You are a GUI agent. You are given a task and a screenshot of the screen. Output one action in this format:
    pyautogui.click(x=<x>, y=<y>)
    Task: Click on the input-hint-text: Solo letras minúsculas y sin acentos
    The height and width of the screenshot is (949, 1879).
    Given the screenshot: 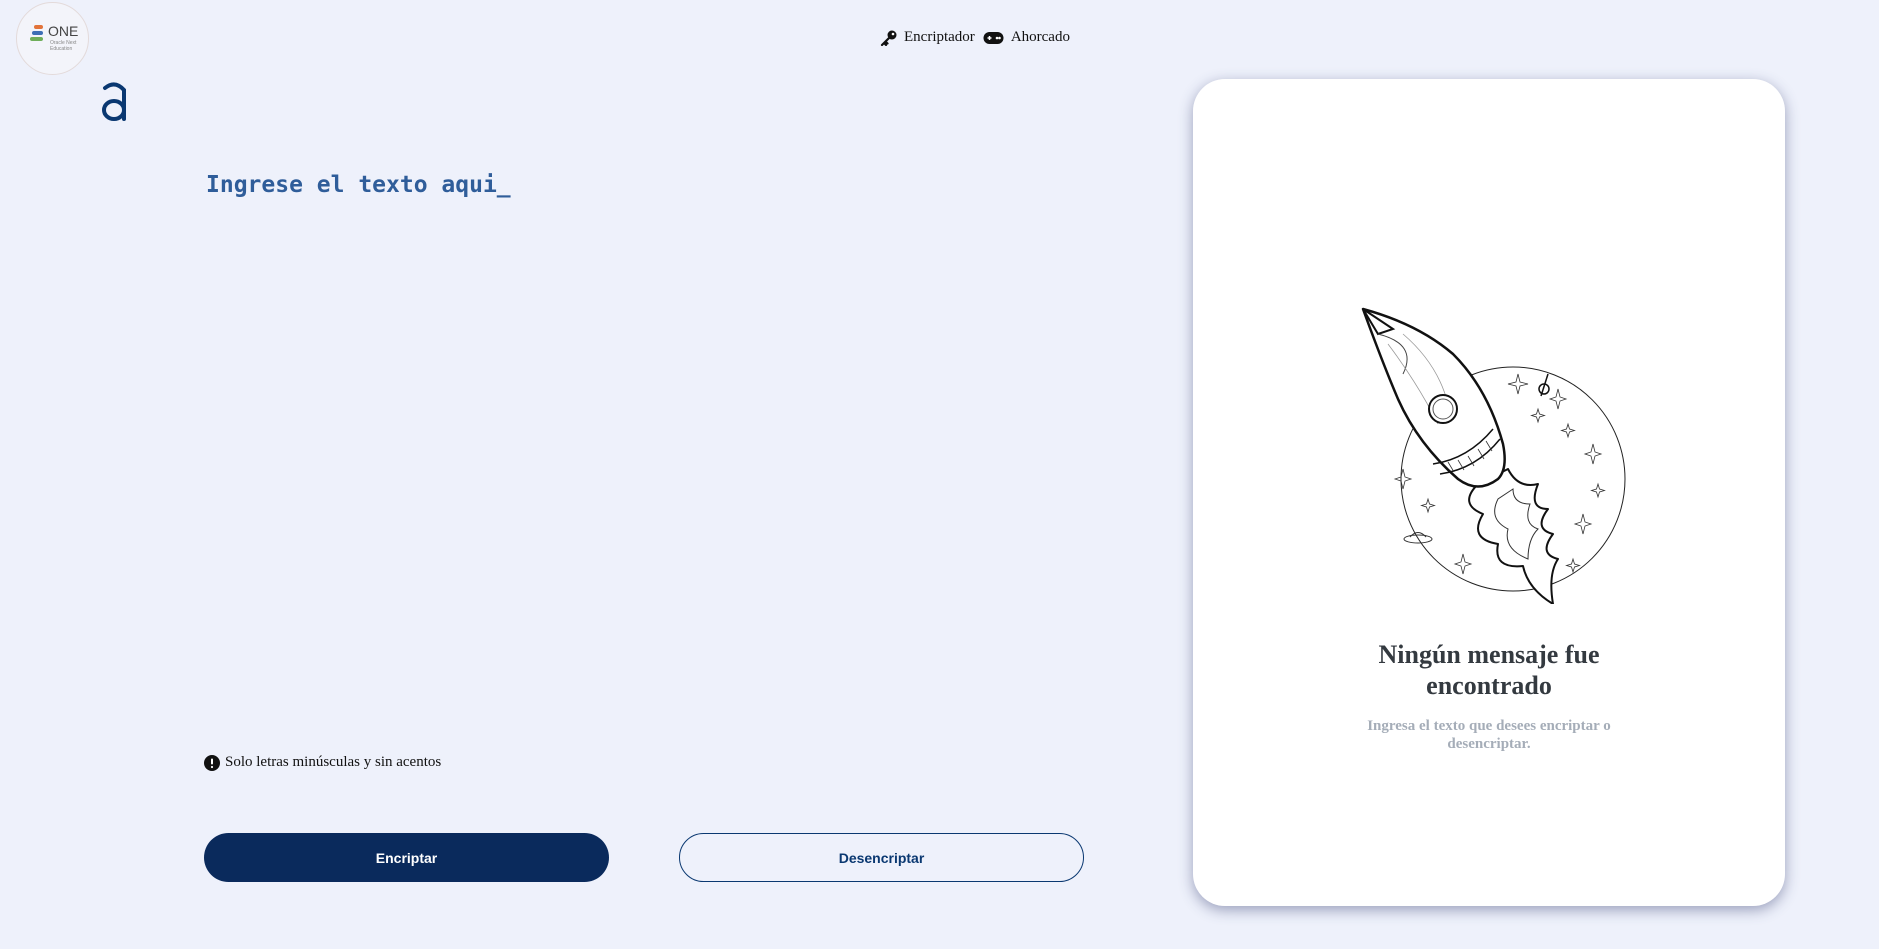 What is the action you would take?
    pyautogui.click(x=333, y=762)
    